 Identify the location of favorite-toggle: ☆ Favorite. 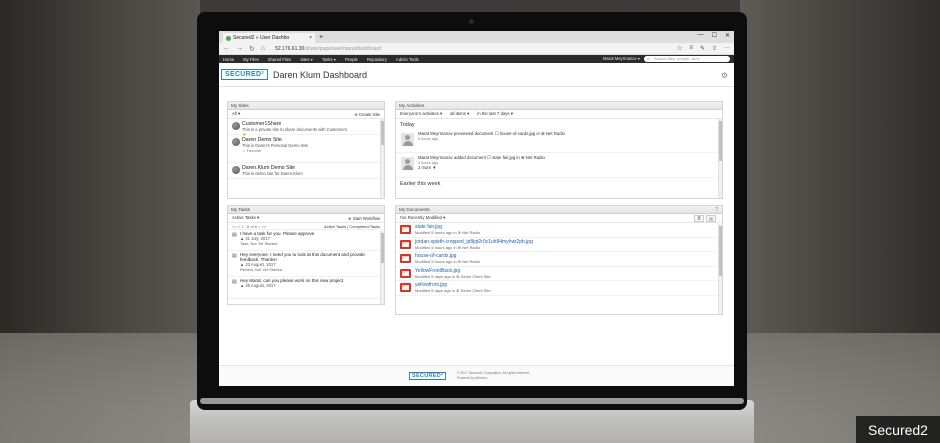
(311, 150).